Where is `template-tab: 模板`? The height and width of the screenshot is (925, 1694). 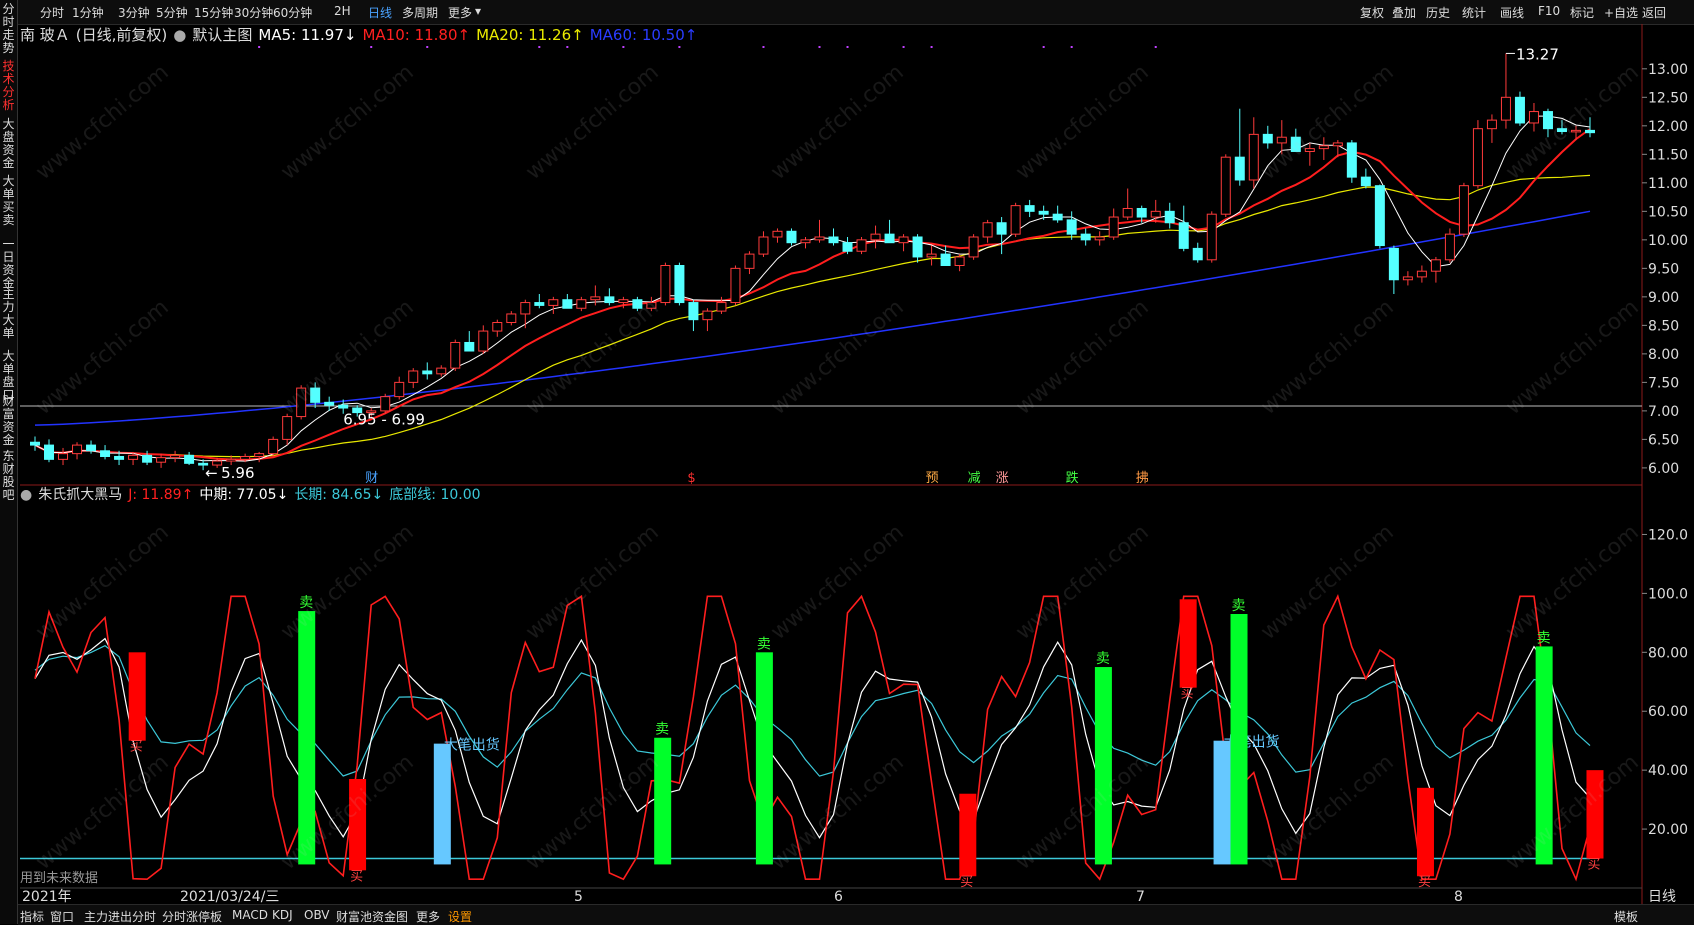 template-tab: 模板 is located at coordinates (1626, 916).